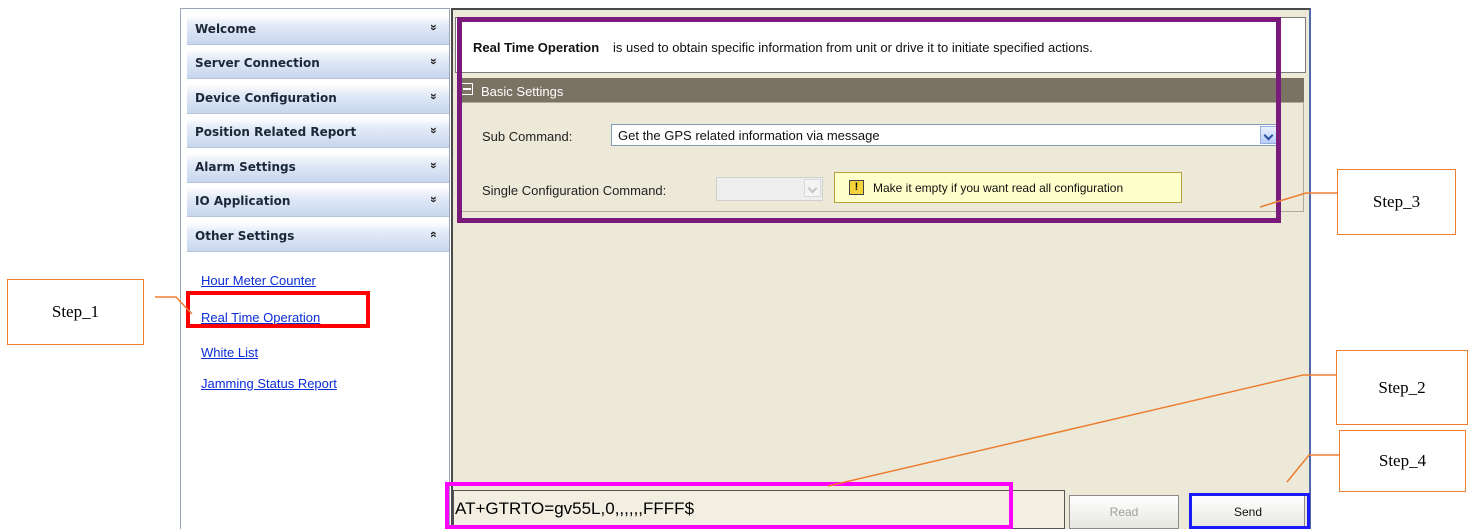 The image size is (1473, 529). Describe the element at coordinates (1402, 387) in the screenshot. I see `step2-callout: Step_2` at that location.